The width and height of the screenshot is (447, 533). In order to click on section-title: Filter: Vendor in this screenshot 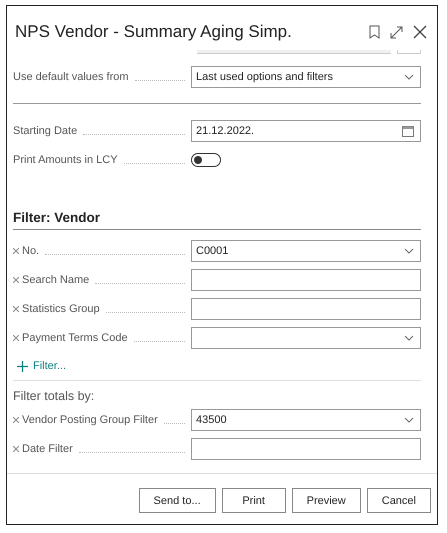, I will do `click(57, 217)`.